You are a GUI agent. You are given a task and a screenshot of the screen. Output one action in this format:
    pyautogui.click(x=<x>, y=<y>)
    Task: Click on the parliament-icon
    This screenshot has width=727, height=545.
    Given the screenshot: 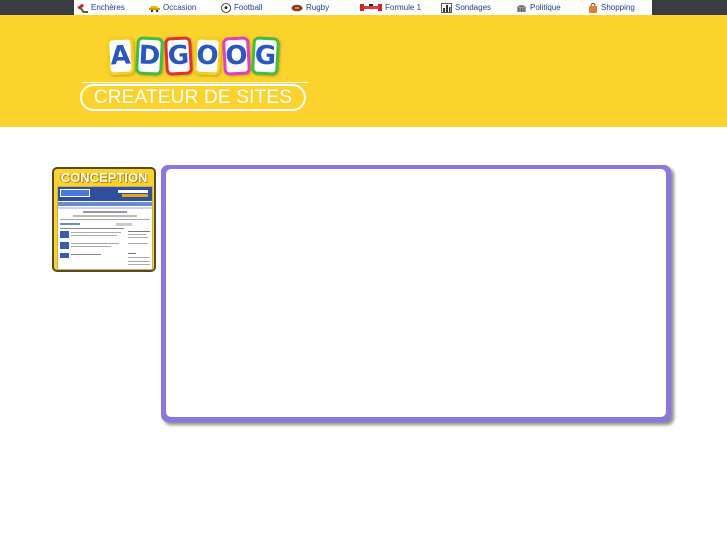 What is the action you would take?
    pyautogui.click(x=521, y=8)
    